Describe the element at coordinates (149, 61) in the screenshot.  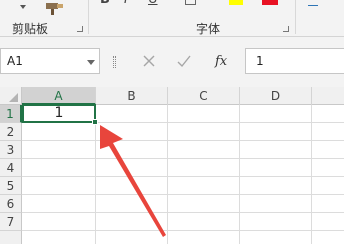
I see `cancel-icon` at that location.